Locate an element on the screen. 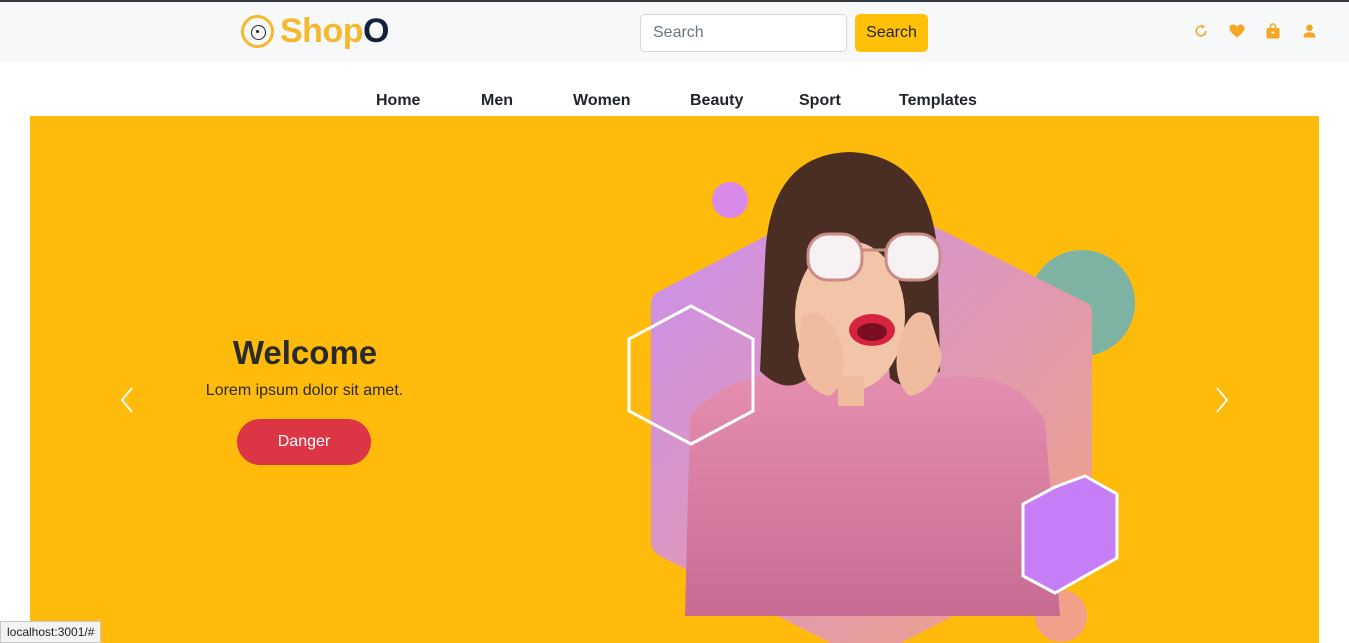 This screenshot has width=1349, height=643. chevron-left-icon is located at coordinates (126, 400).